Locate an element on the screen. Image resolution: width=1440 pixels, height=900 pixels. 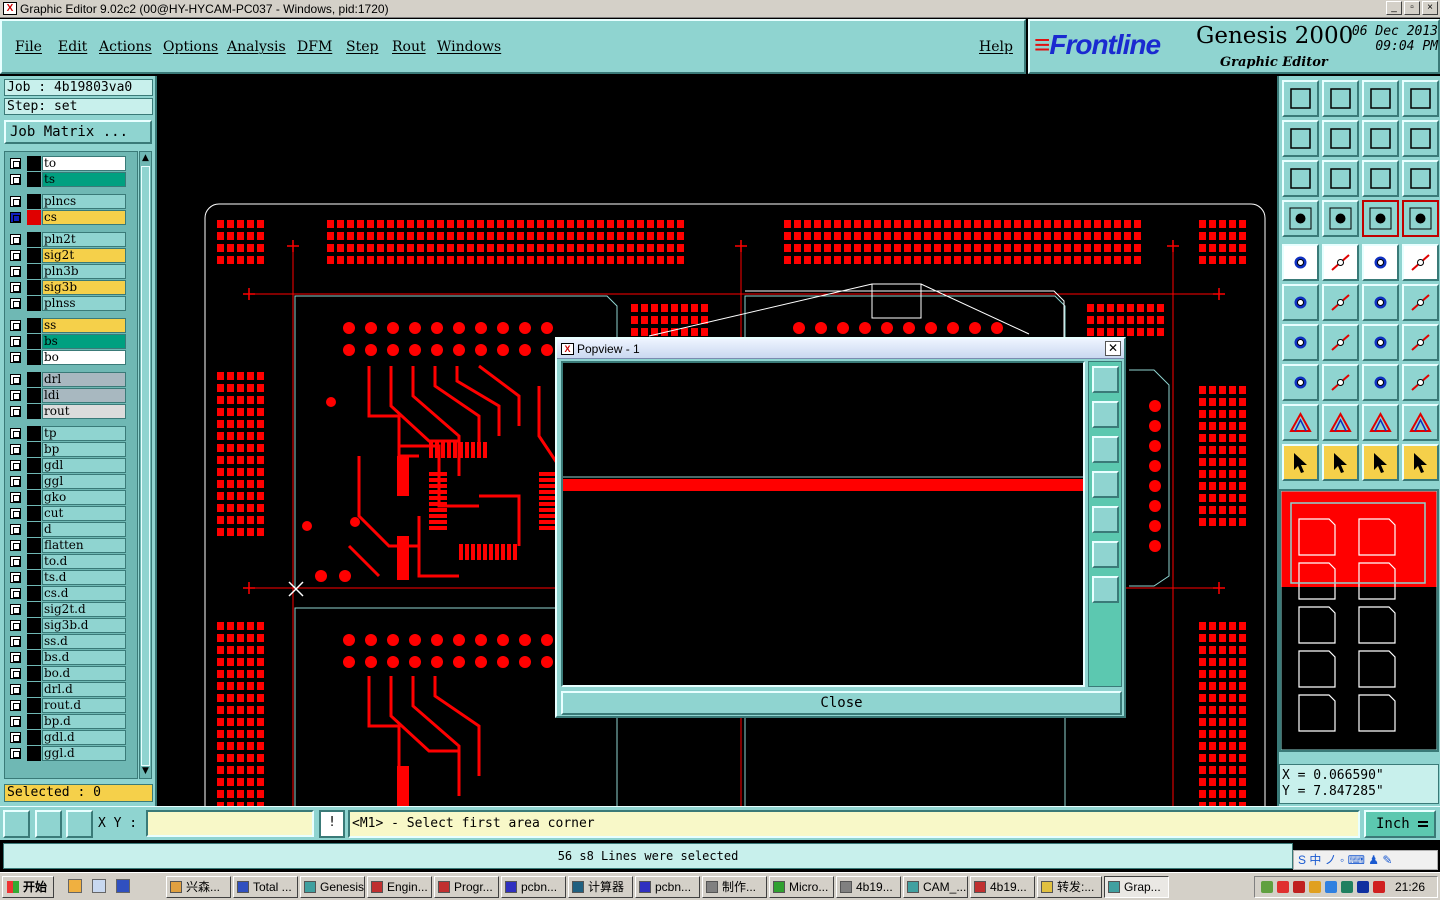
slash-icon is located at coordinates (1340, 342).